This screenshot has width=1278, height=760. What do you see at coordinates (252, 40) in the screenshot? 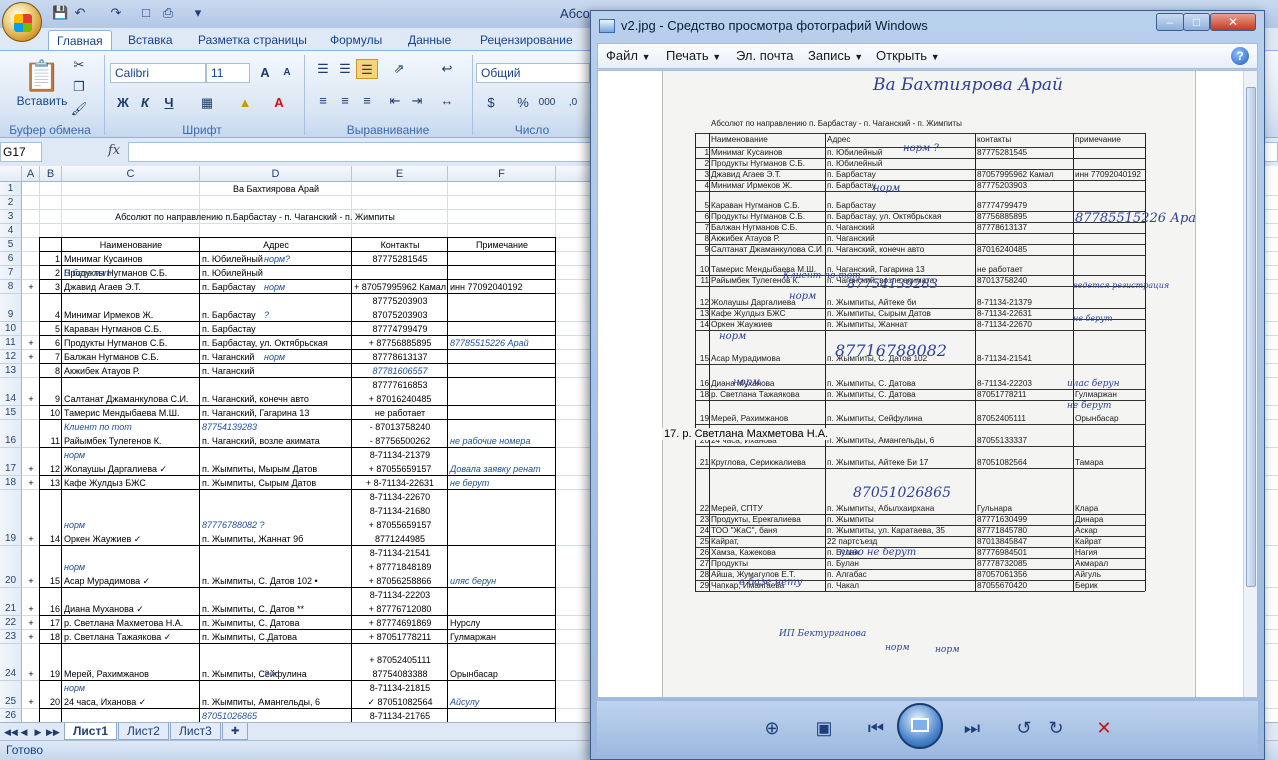
I see `tab-page-layout: Разметка страницы` at bounding box center [252, 40].